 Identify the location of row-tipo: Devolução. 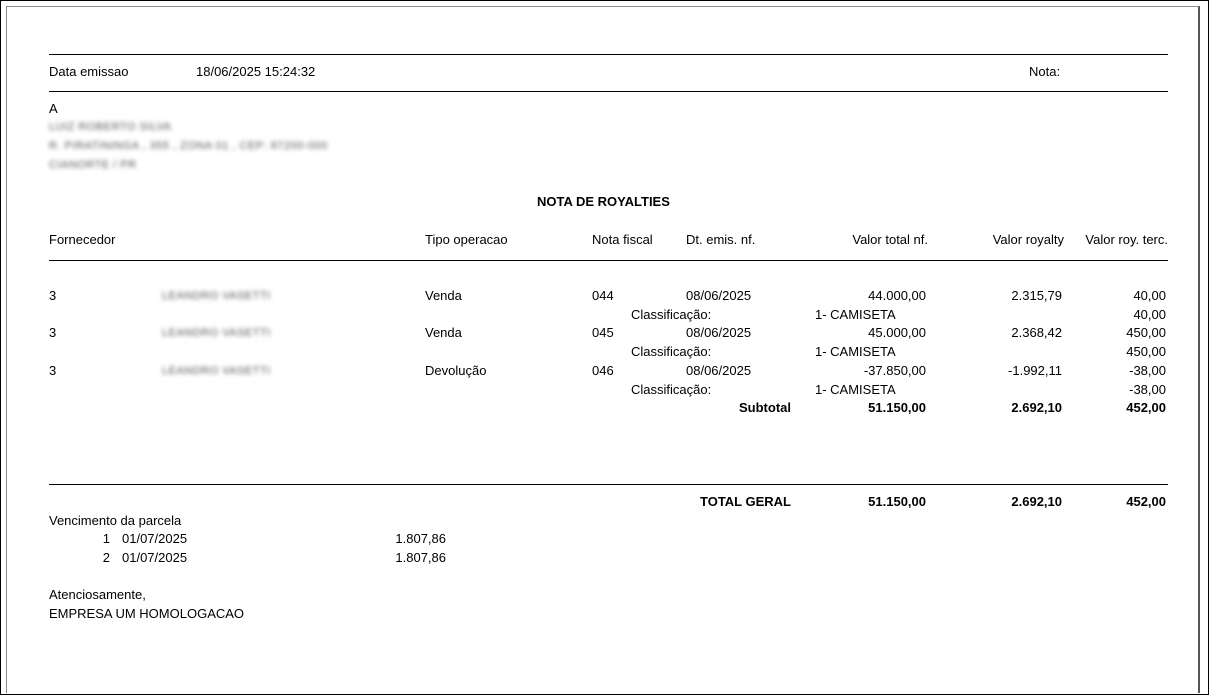
(456, 370).